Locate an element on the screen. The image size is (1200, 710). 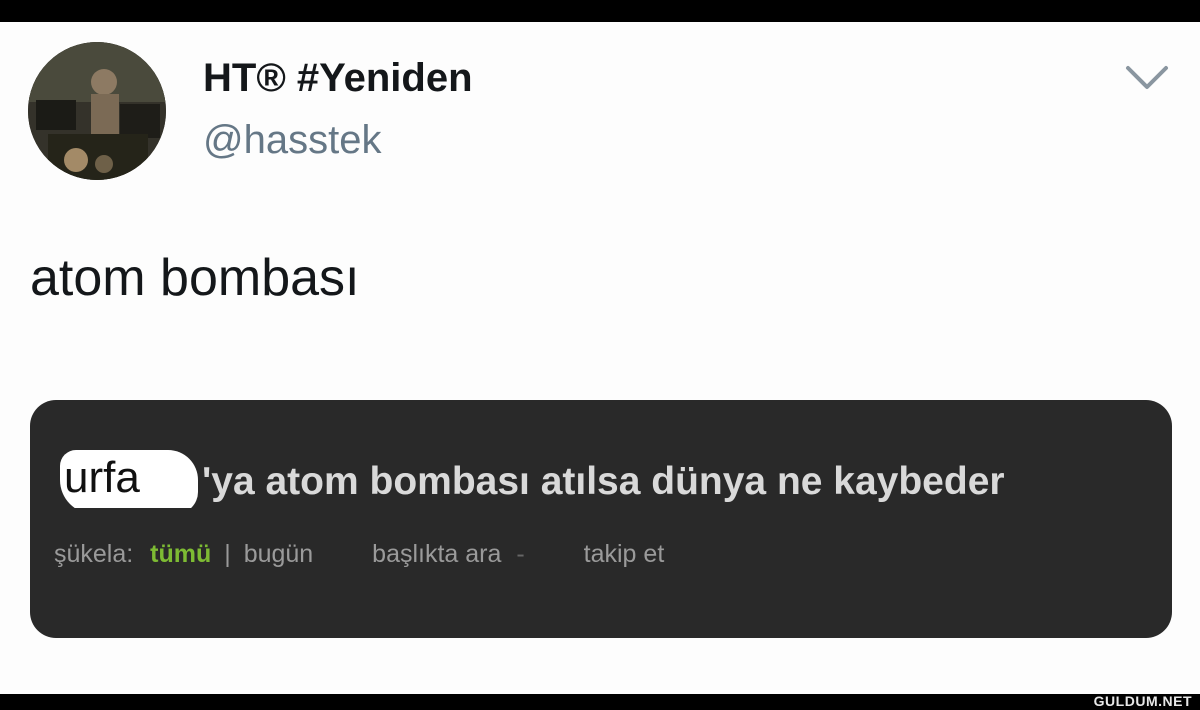
watermark-text: GULDUM.NET is located at coordinates (1142, 701).